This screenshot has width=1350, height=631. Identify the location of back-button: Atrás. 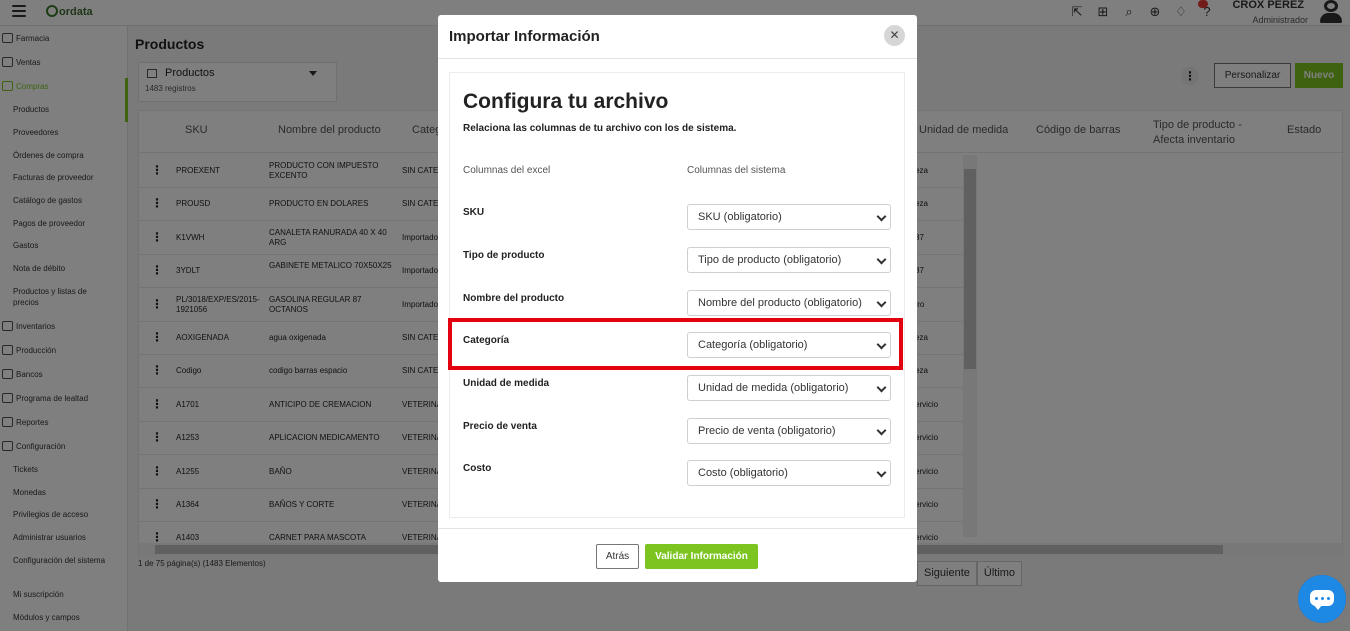
(617, 556).